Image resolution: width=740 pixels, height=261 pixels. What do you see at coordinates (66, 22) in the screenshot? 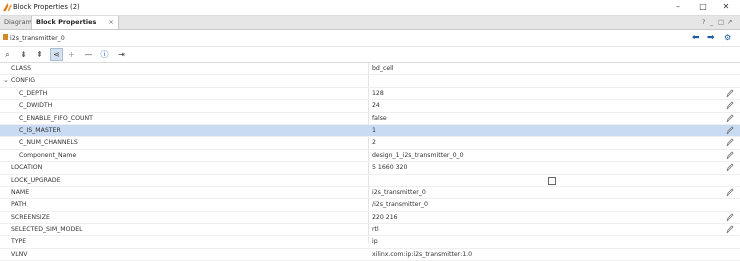
I see `tab-label: Block Properties` at bounding box center [66, 22].